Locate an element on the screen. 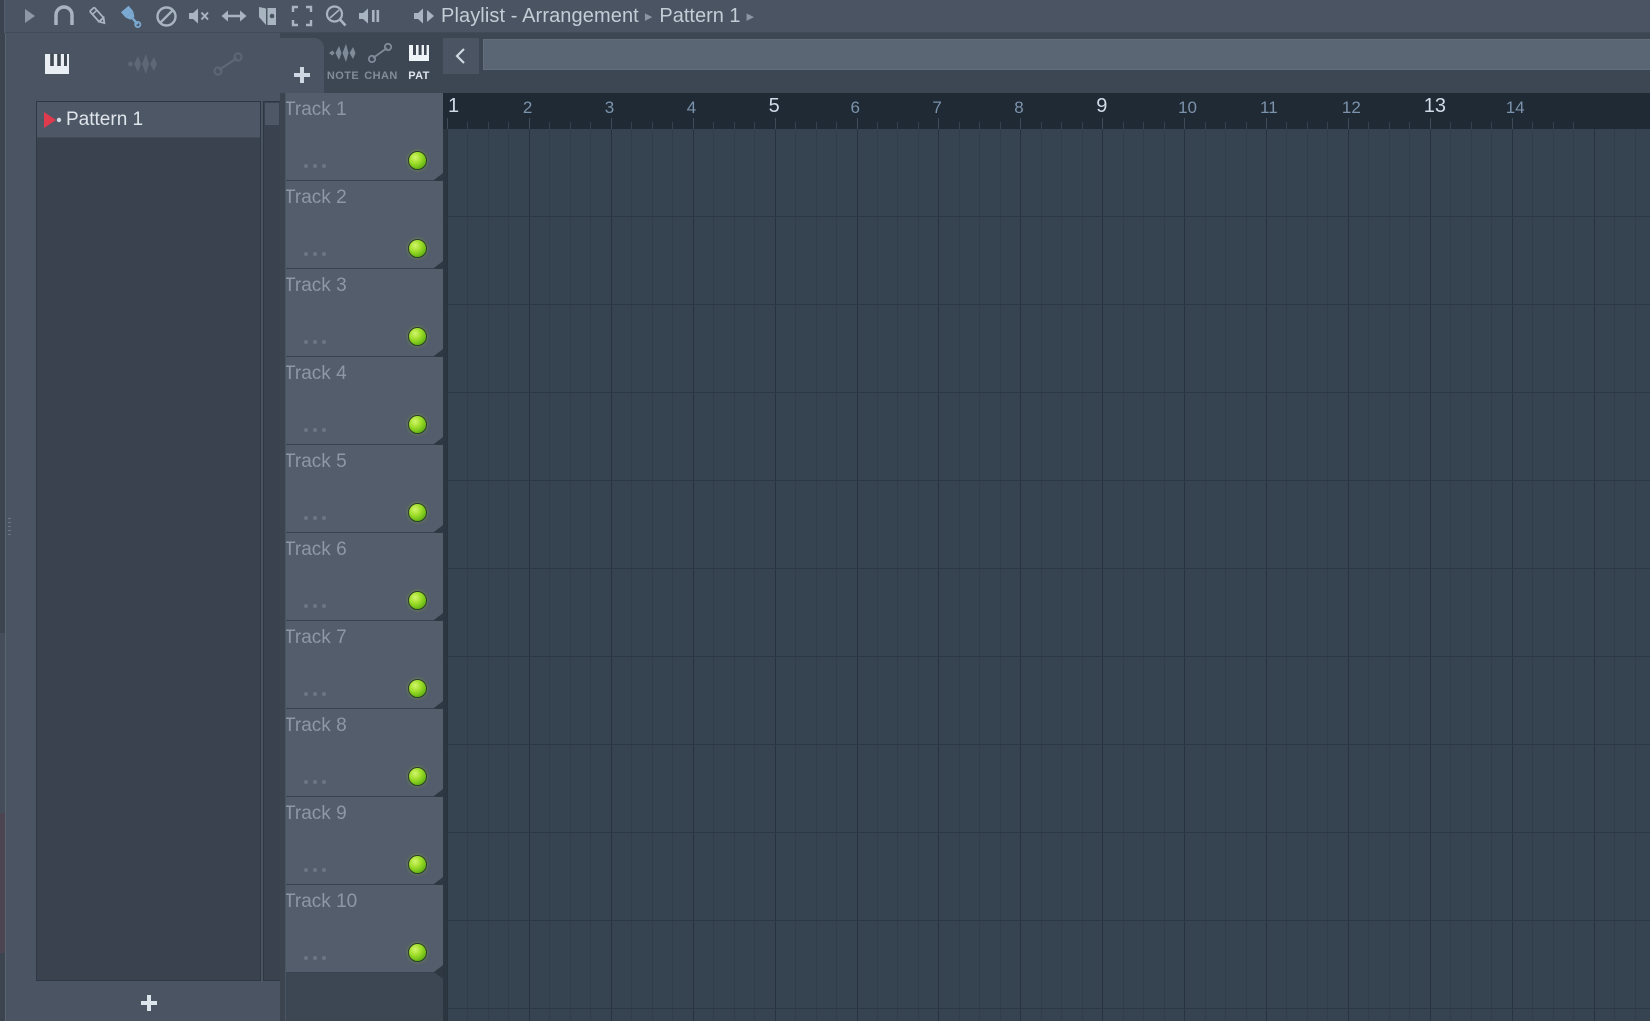 This screenshot has width=1650, height=1021. picker-tab-pattern is located at coordinates (57, 64).